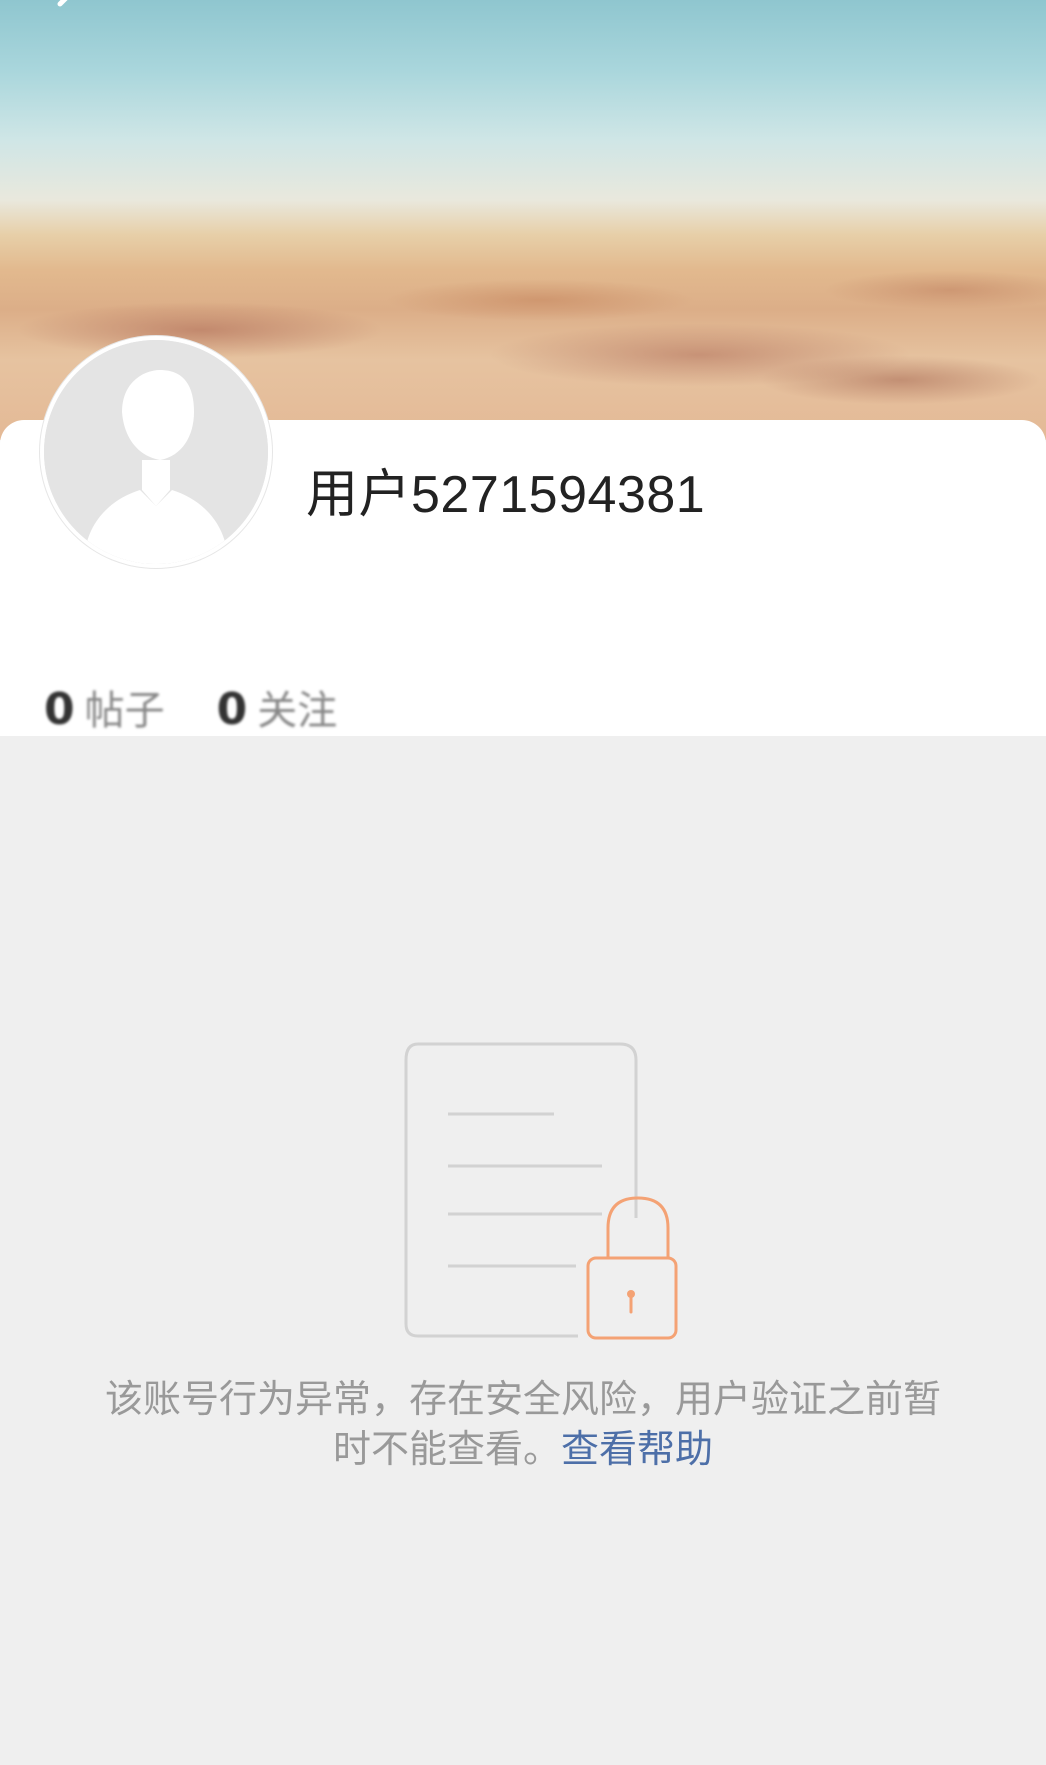 The image size is (1046, 1765). Describe the element at coordinates (637, 1449) in the screenshot. I see `help-link: 查看帮助` at that location.